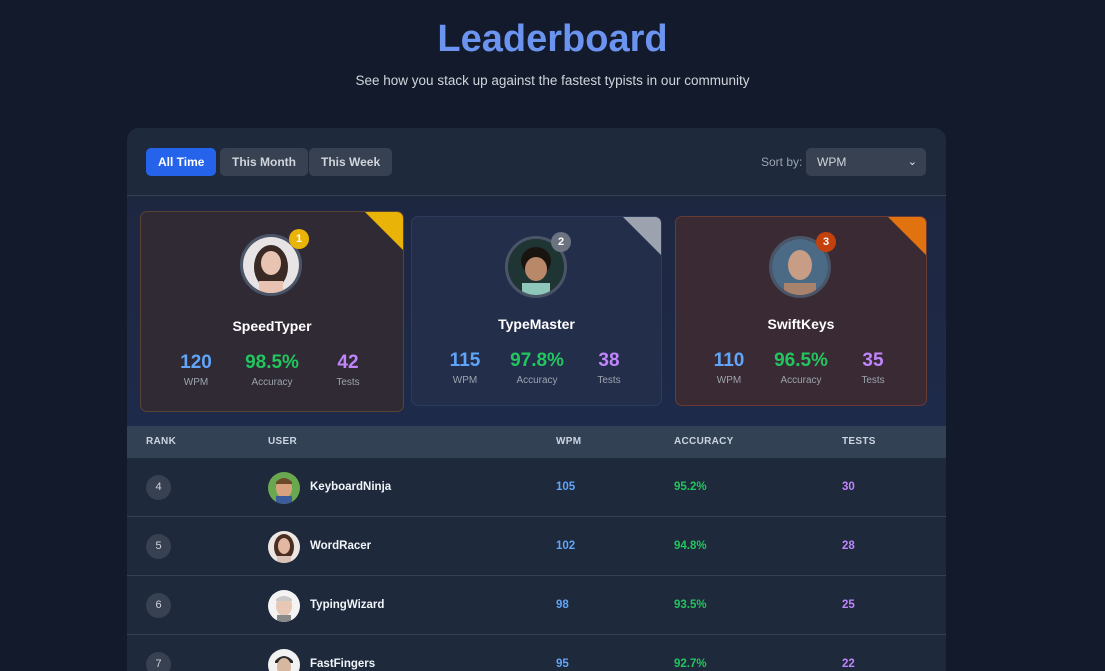 Image resolution: width=1105 pixels, height=671 pixels. Describe the element at coordinates (907, 236) in the screenshot. I see `bronze-corner-ribbon` at that location.